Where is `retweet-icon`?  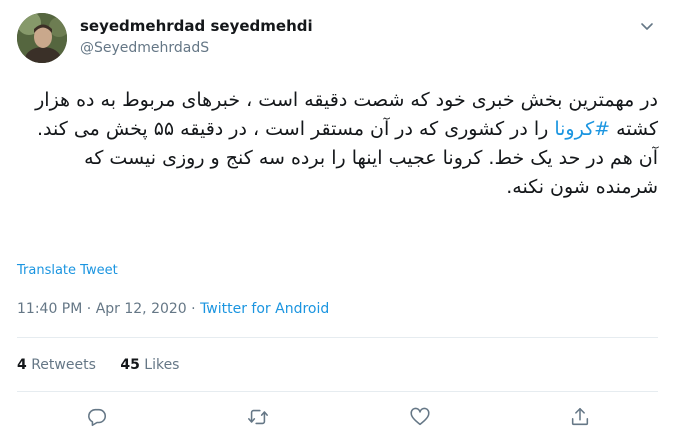
retweet-icon is located at coordinates (258, 417).